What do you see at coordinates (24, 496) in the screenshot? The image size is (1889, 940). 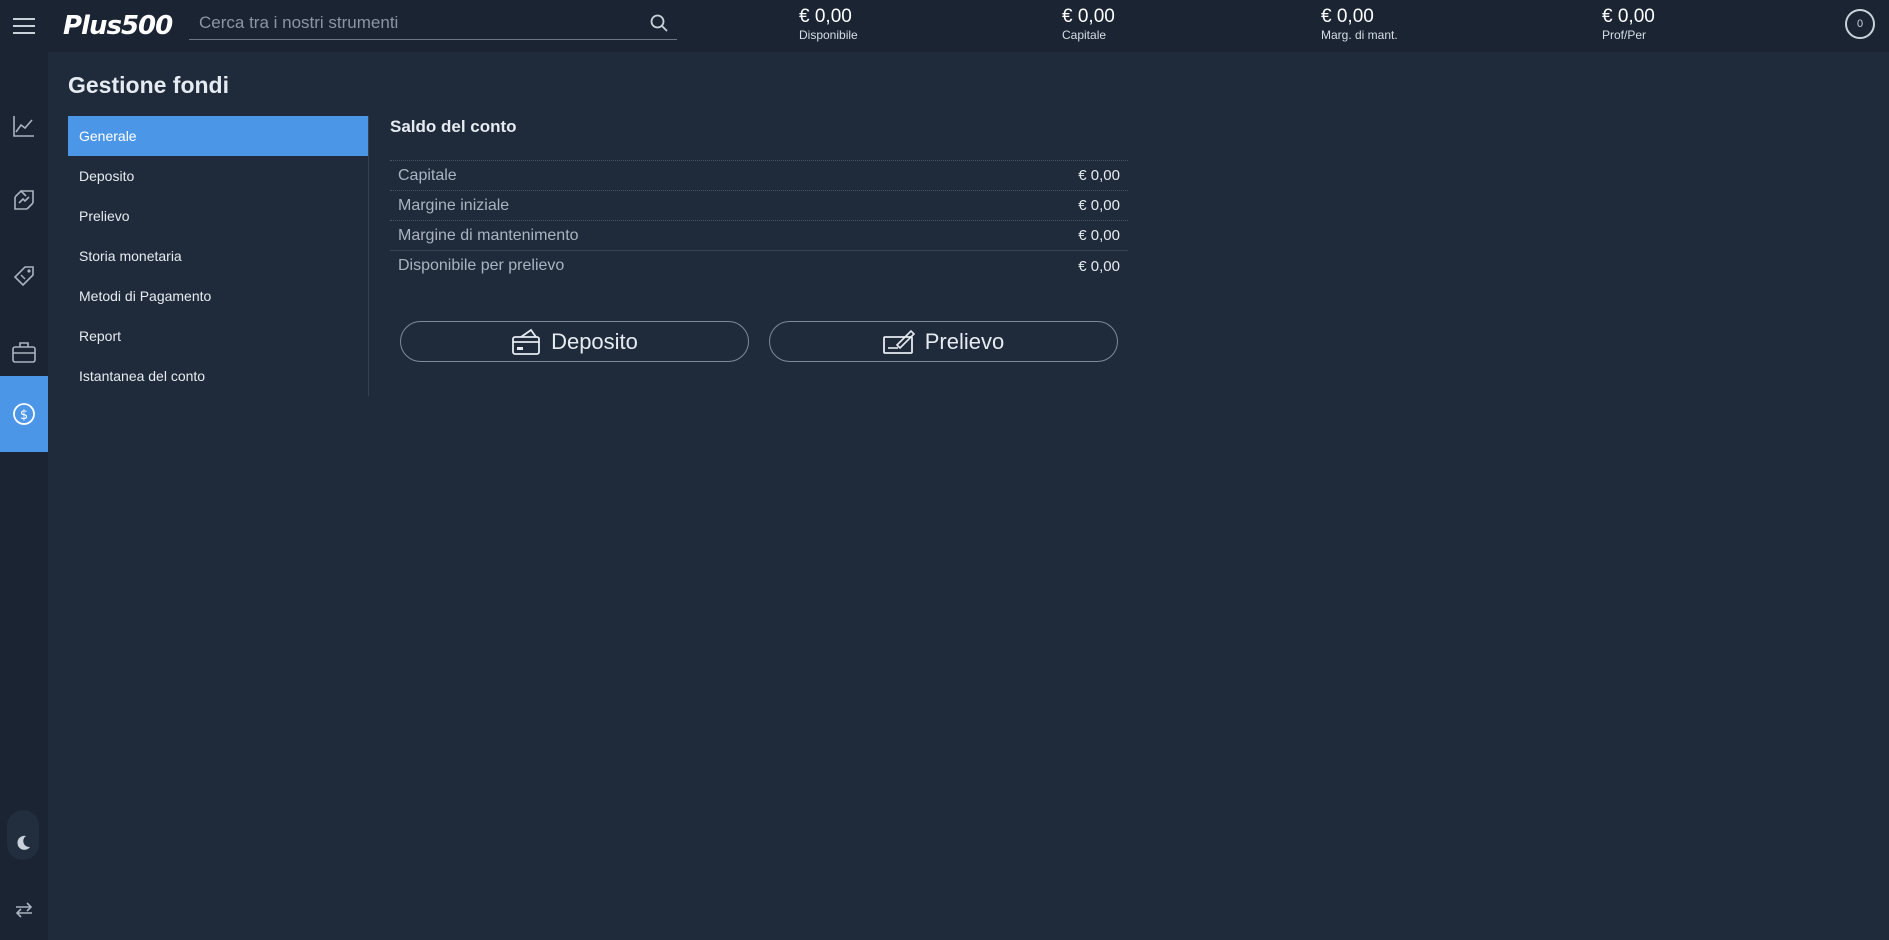 I see `left-rail: $` at bounding box center [24, 496].